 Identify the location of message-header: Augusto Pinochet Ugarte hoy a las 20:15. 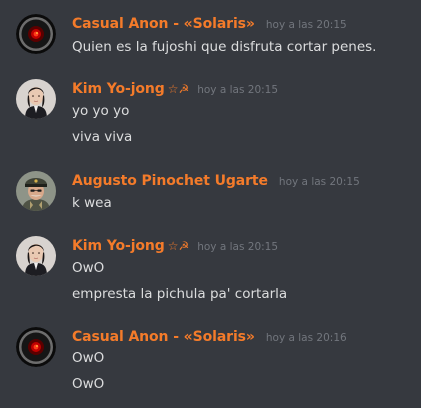
(216, 181).